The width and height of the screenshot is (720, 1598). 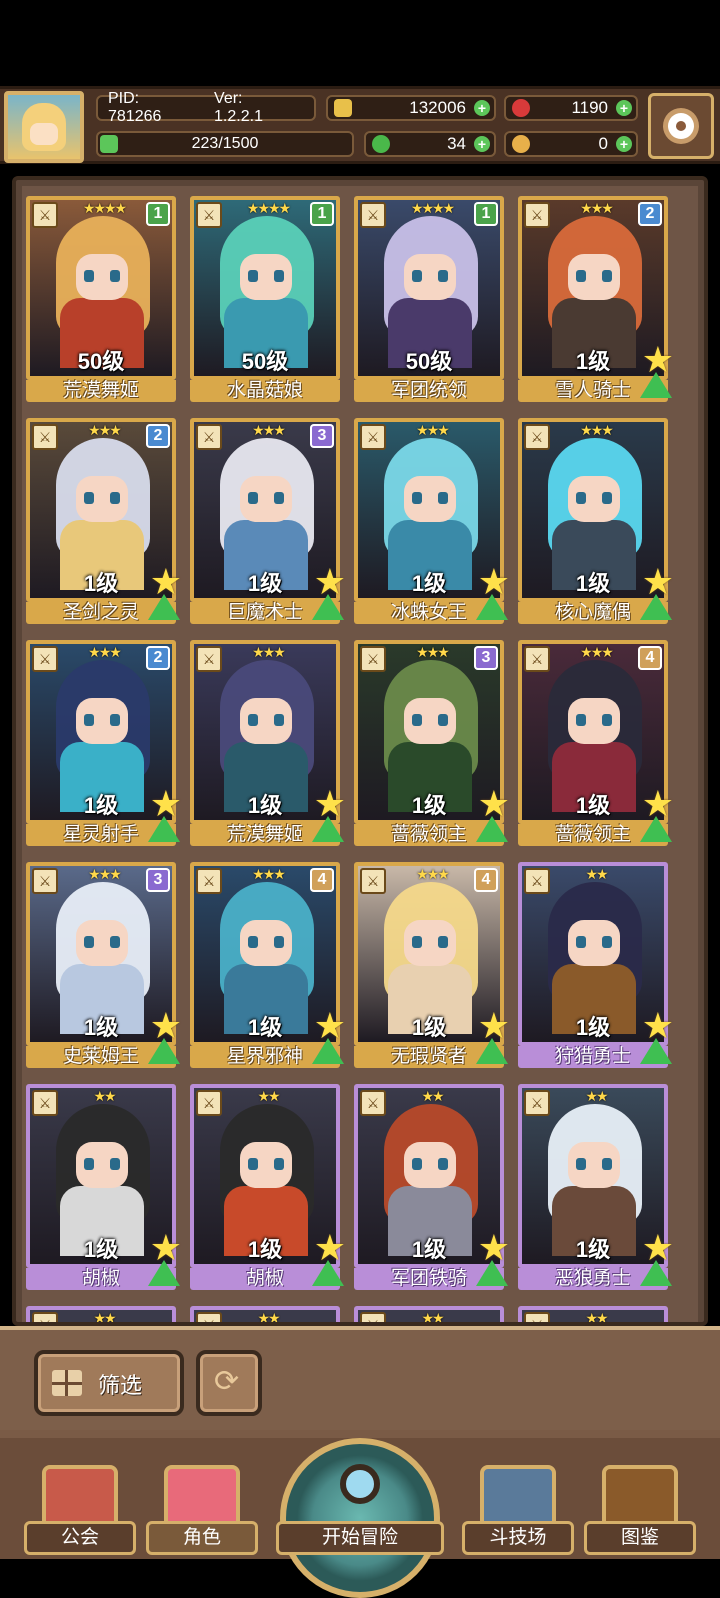 I want to click on gold-amount: 132006, so click(x=437, y=107).